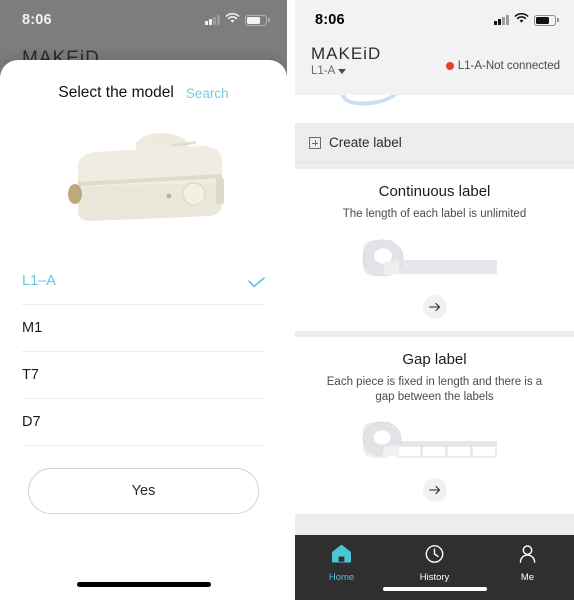 The image size is (574, 600). I want to click on brand-block: MAKEiD L1-A, so click(346, 60).